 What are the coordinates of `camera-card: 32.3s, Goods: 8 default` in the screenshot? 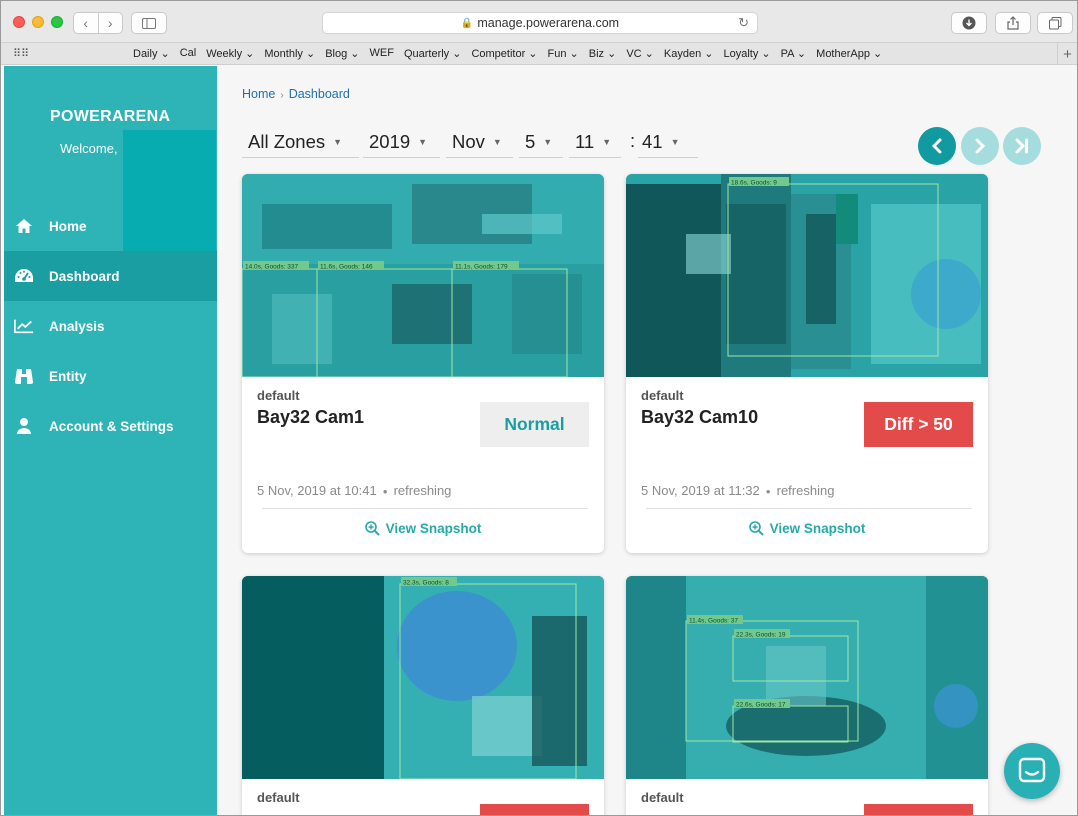 It's located at (423, 695).